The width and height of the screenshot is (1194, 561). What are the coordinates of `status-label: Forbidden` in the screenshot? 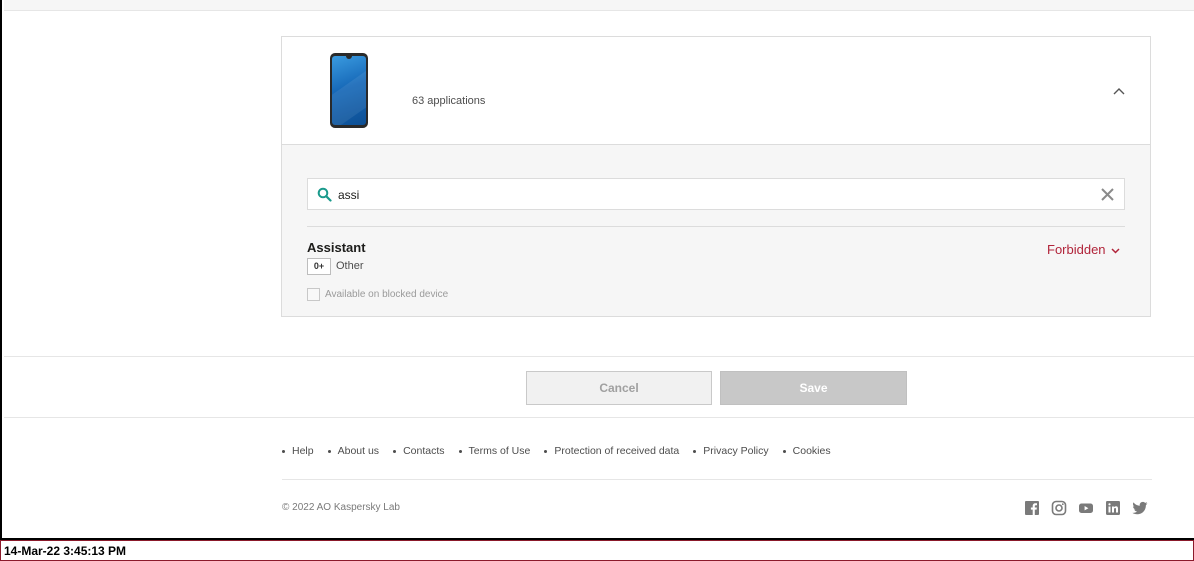 It's located at (1076, 249).